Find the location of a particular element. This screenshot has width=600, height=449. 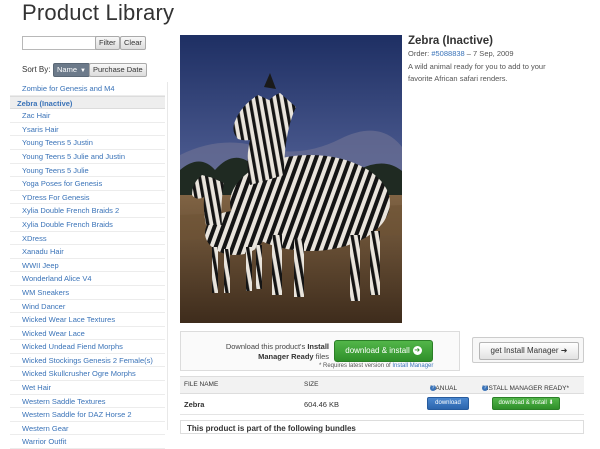

list-item: Zombie for Genesis and M4 is located at coordinates (87, 89).